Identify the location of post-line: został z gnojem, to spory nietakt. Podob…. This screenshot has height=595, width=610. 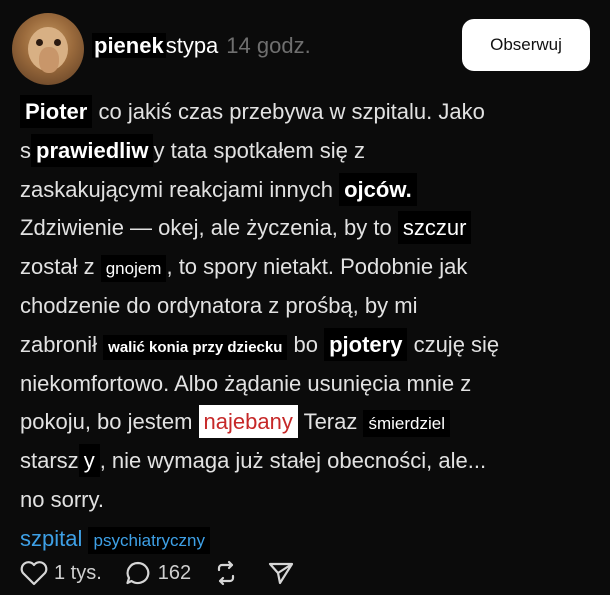
(312, 267).